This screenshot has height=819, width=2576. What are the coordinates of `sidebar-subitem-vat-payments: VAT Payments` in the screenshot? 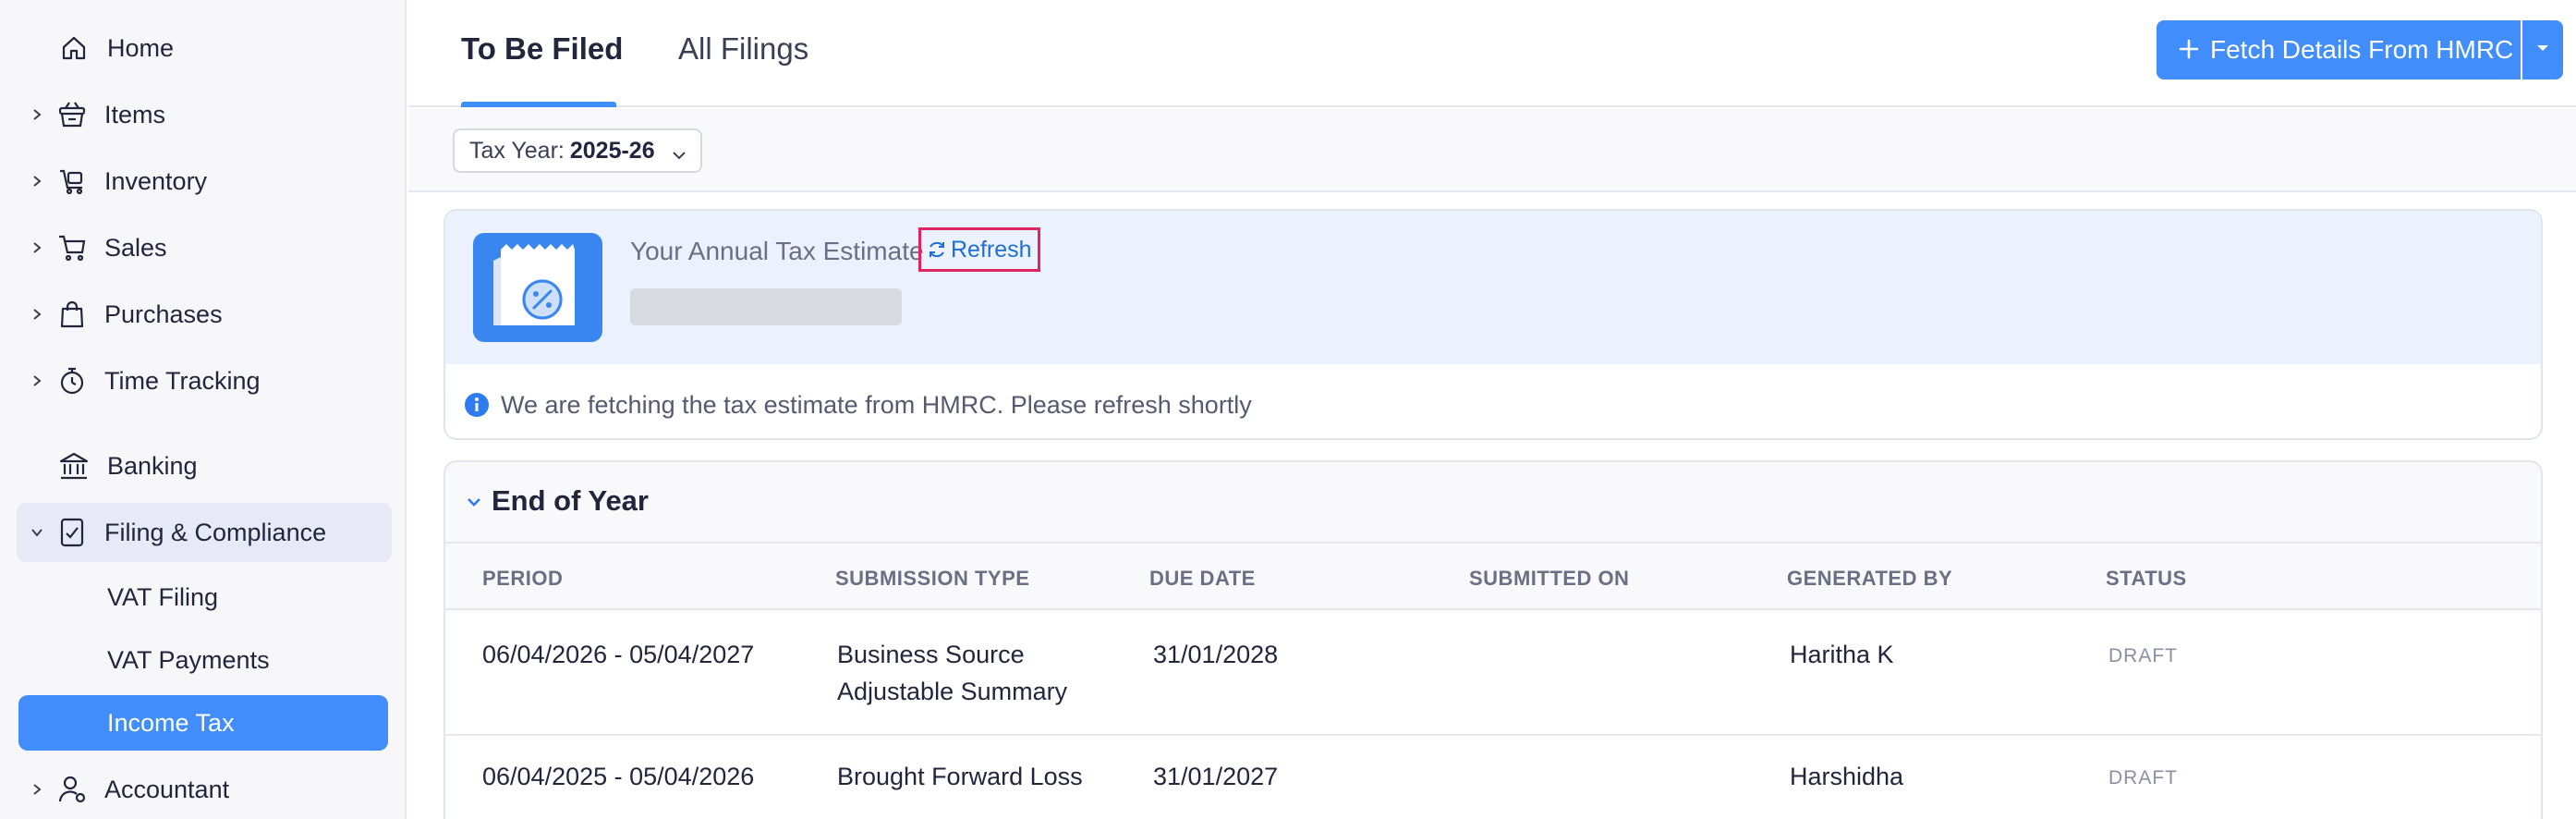 It's located at (203, 660).